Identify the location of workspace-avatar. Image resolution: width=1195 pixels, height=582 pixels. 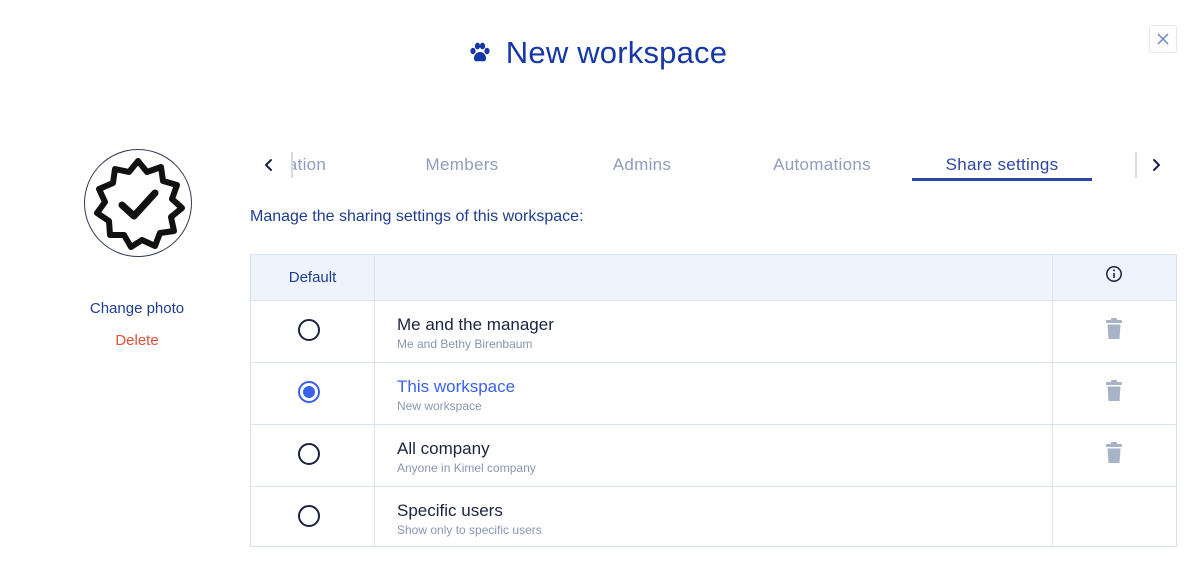
(138, 203).